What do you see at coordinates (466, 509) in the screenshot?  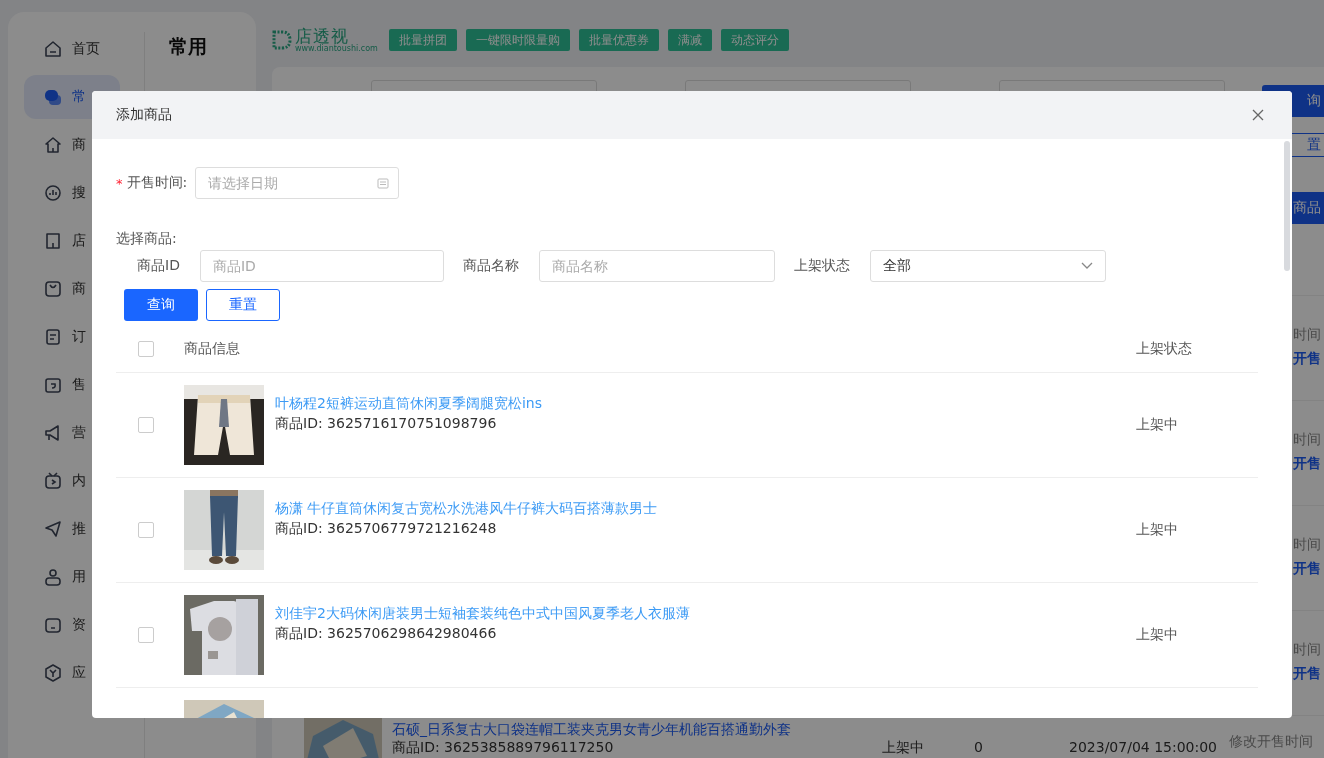 I see `product-title: 杨潇 牛仔直筒休闲复古宽松水洗港风牛仔裤大码百搭薄款男士` at bounding box center [466, 509].